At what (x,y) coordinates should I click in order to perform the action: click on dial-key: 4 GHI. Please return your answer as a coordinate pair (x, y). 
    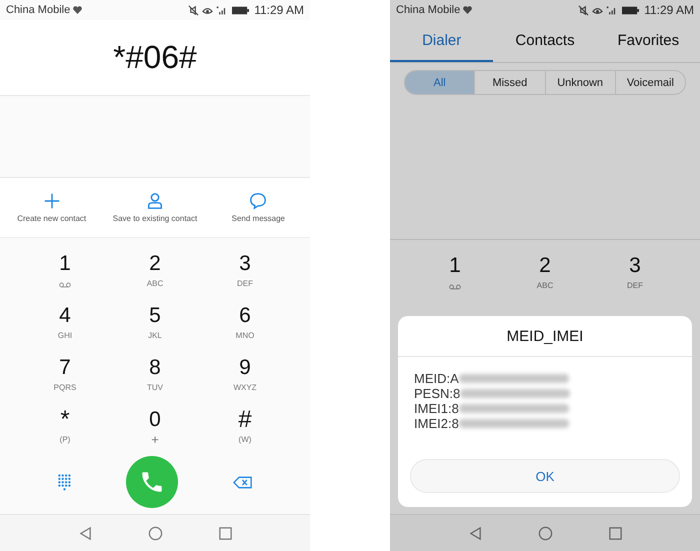
    Looking at the image, I should click on (65, 328).